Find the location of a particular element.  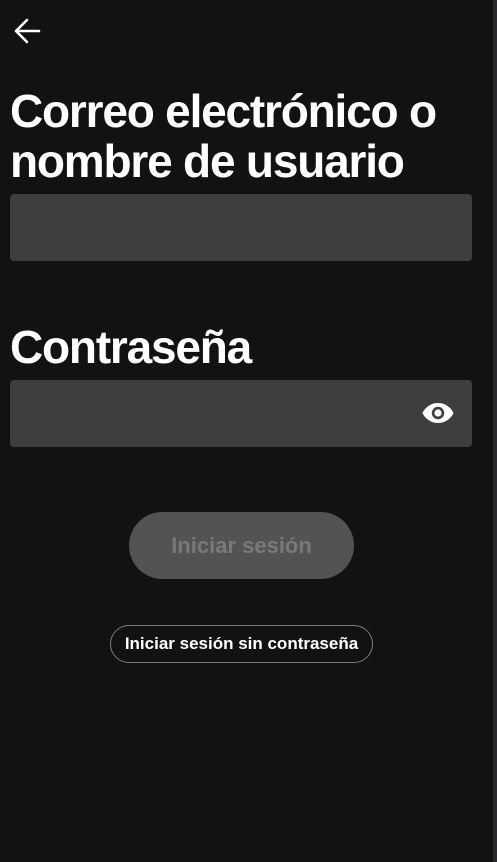

eye-icon is located at coordinates (438, 413).